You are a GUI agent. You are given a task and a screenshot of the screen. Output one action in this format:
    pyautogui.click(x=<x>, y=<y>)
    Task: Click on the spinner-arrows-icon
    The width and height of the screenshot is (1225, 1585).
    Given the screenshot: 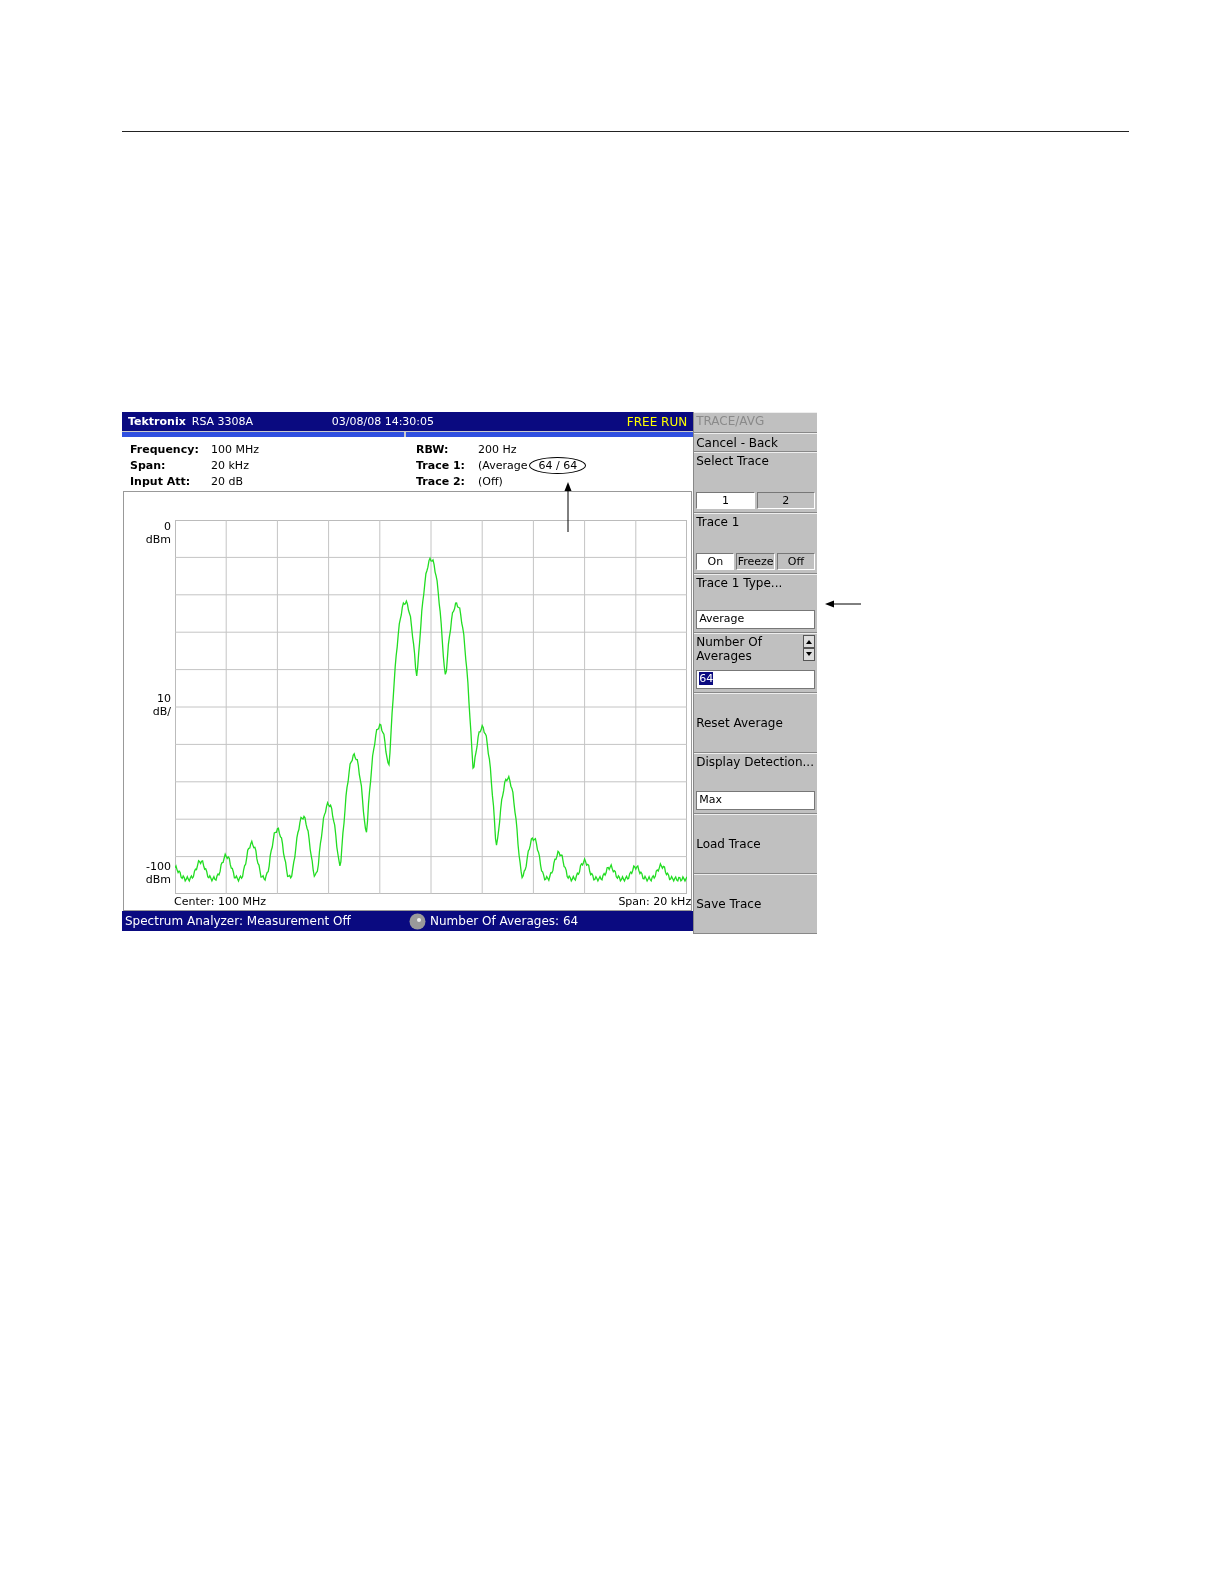 What is the action you would take?
    pyautogui.click(x=809, y=648)
    